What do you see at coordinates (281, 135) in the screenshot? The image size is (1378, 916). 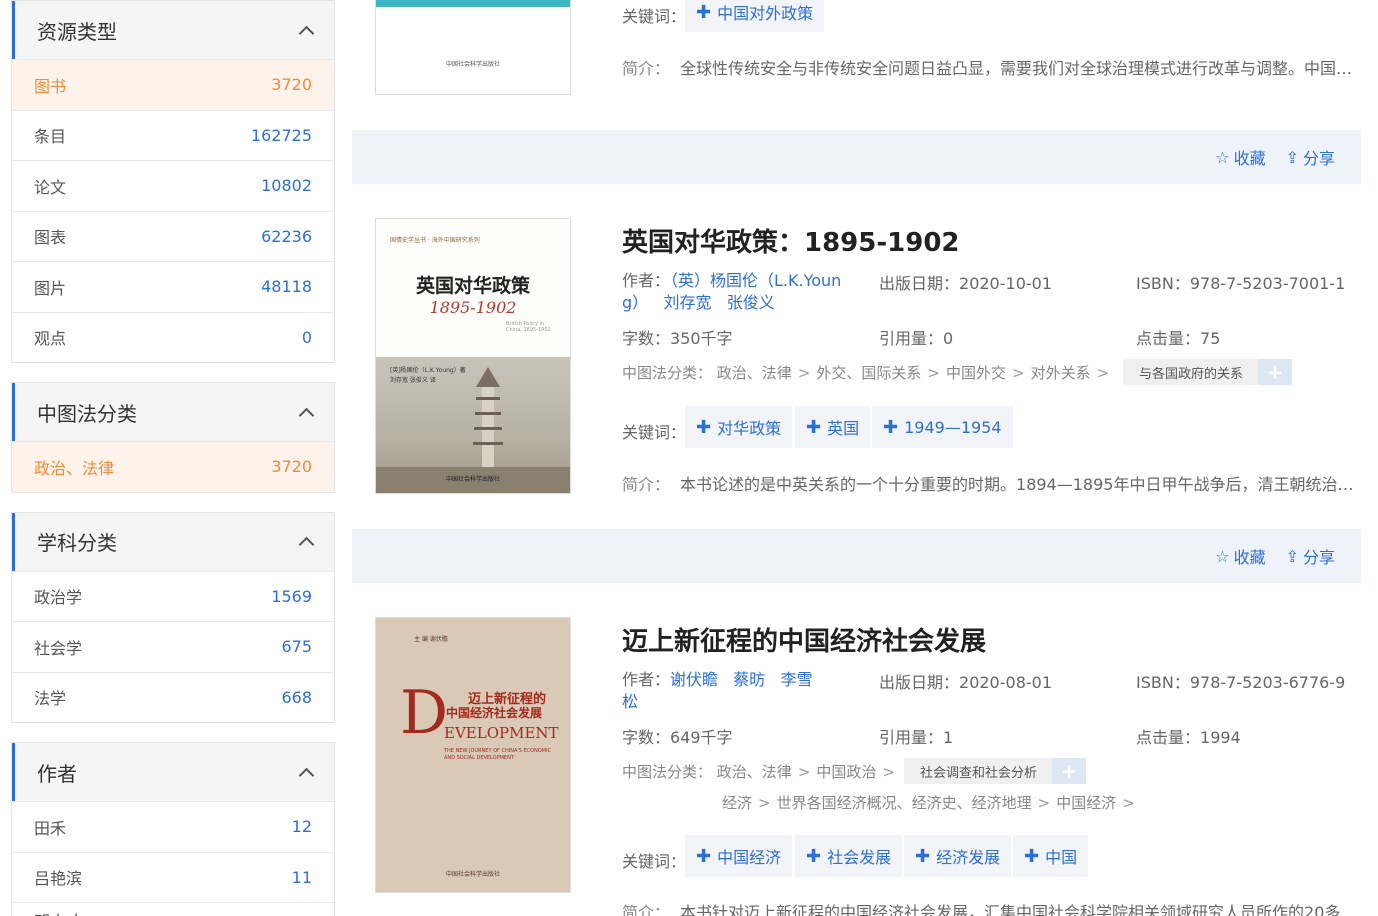 I see `facet-item-count: 162725` at bounding box center [281, 135].